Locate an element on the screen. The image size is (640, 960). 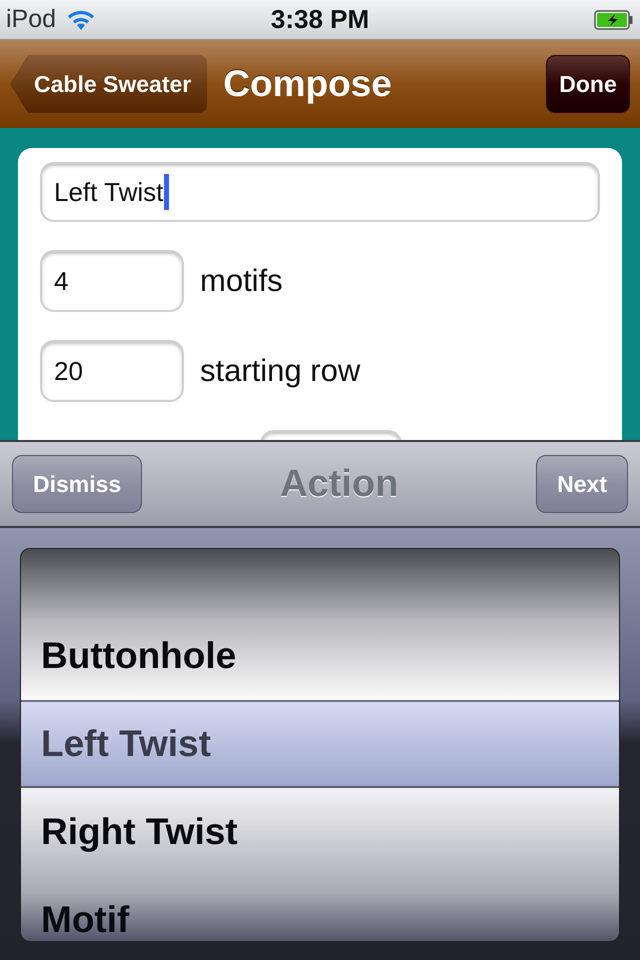
field-label: starting row is located at coordinates (280, 371).